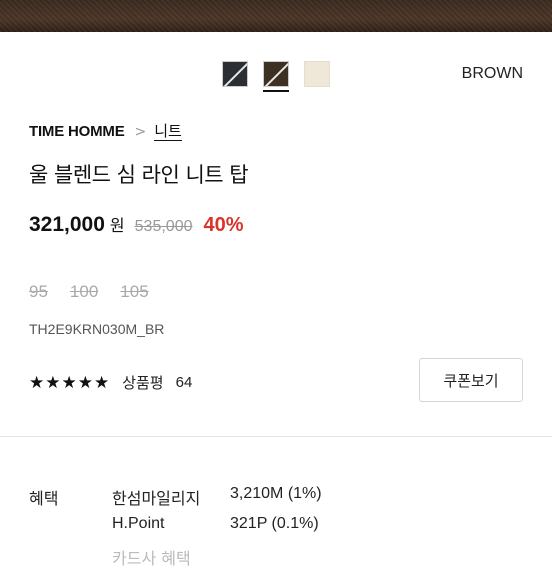 Image resolution: width=552 pixels, height=569 pixels. I want to click on chevron-right-icon: >, so click(140, 131).